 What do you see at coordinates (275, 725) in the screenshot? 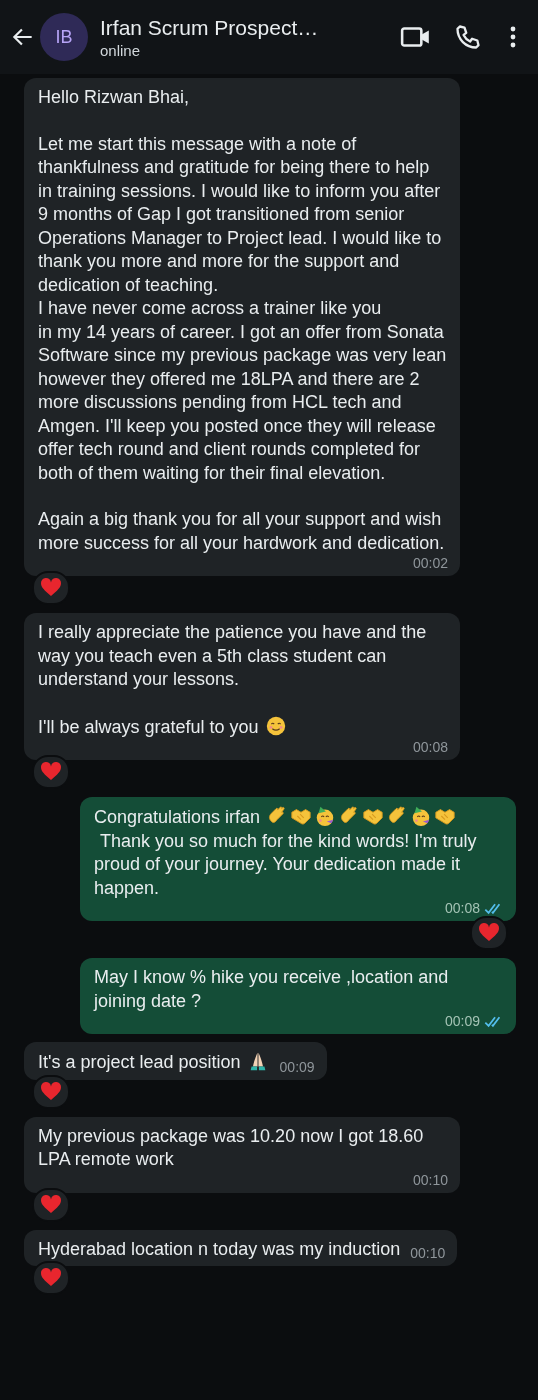
I see `smiling-face-icon` at bounding box center [275, 725].